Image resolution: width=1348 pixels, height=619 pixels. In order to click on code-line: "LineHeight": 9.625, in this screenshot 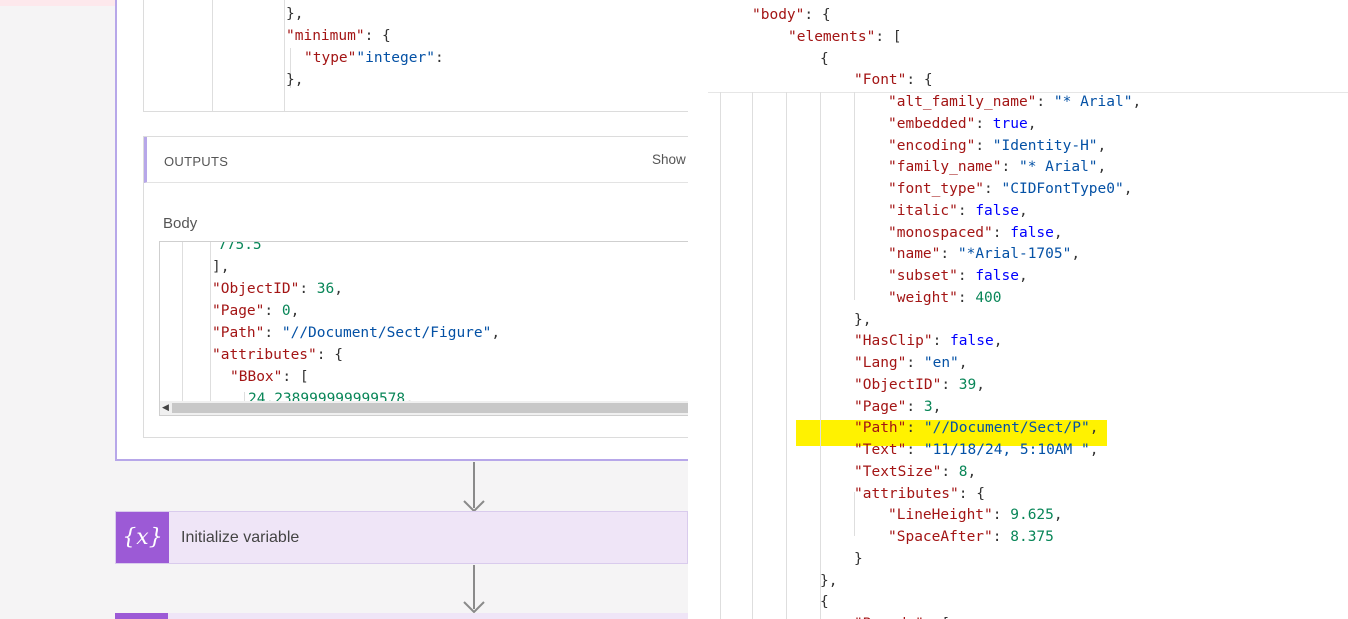, I will do `click(975, 515)`.